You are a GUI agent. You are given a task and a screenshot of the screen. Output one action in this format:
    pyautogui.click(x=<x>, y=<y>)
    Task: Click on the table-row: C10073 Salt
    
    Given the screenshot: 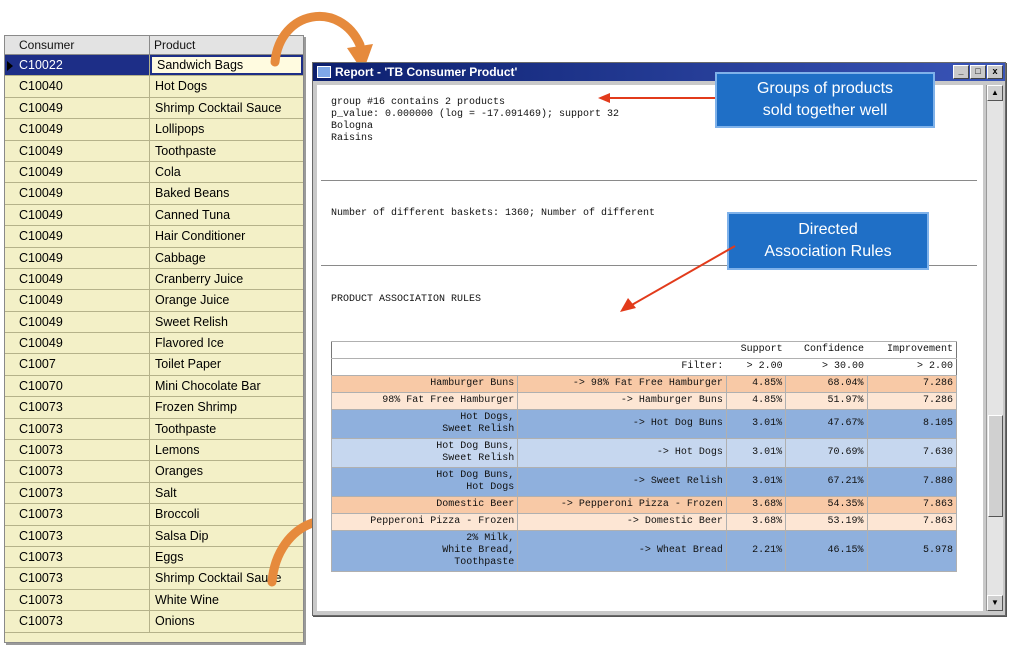 What is the action you would take?
    pyautogui.click(x=154, y=493)
    